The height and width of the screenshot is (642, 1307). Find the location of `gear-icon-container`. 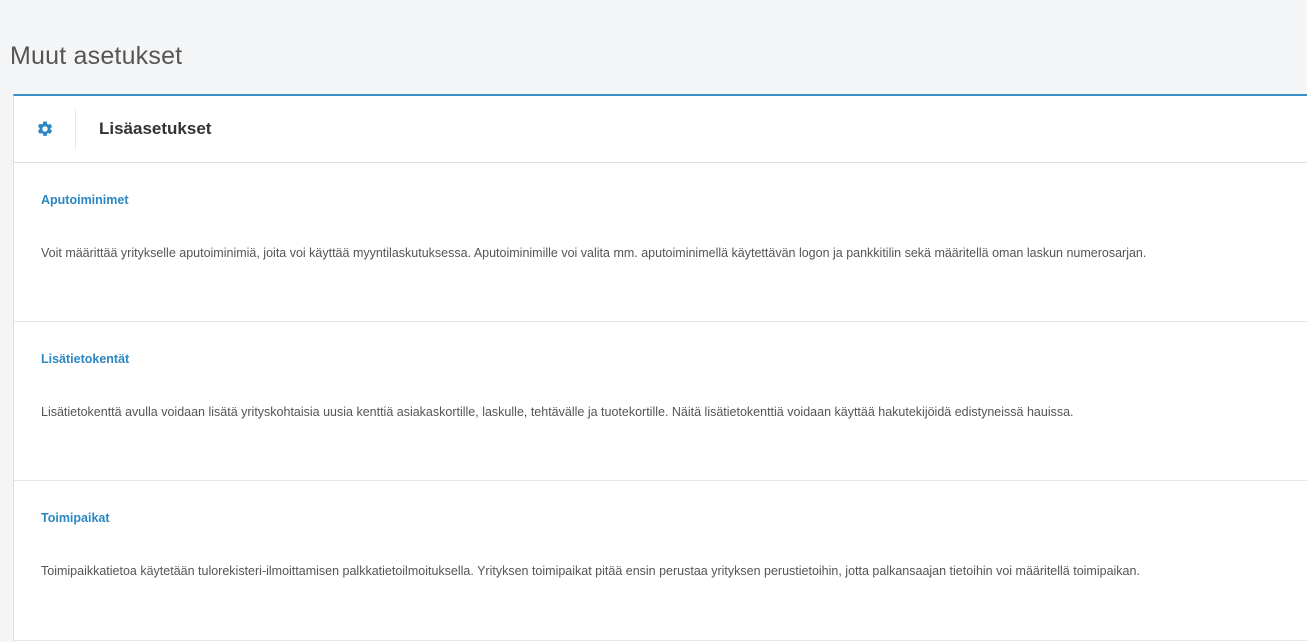

gear-icon-container is located at coordinates (45, 129).